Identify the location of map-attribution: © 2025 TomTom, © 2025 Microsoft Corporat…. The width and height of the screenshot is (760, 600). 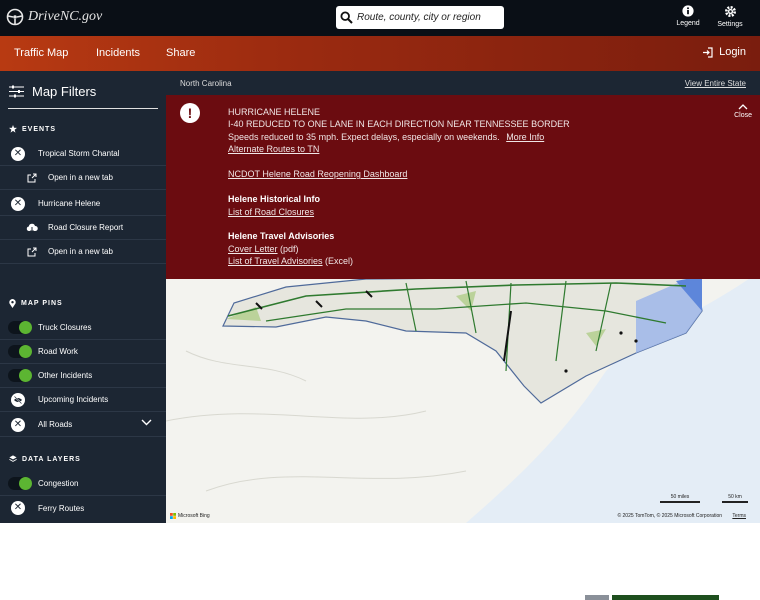
(669, 516).